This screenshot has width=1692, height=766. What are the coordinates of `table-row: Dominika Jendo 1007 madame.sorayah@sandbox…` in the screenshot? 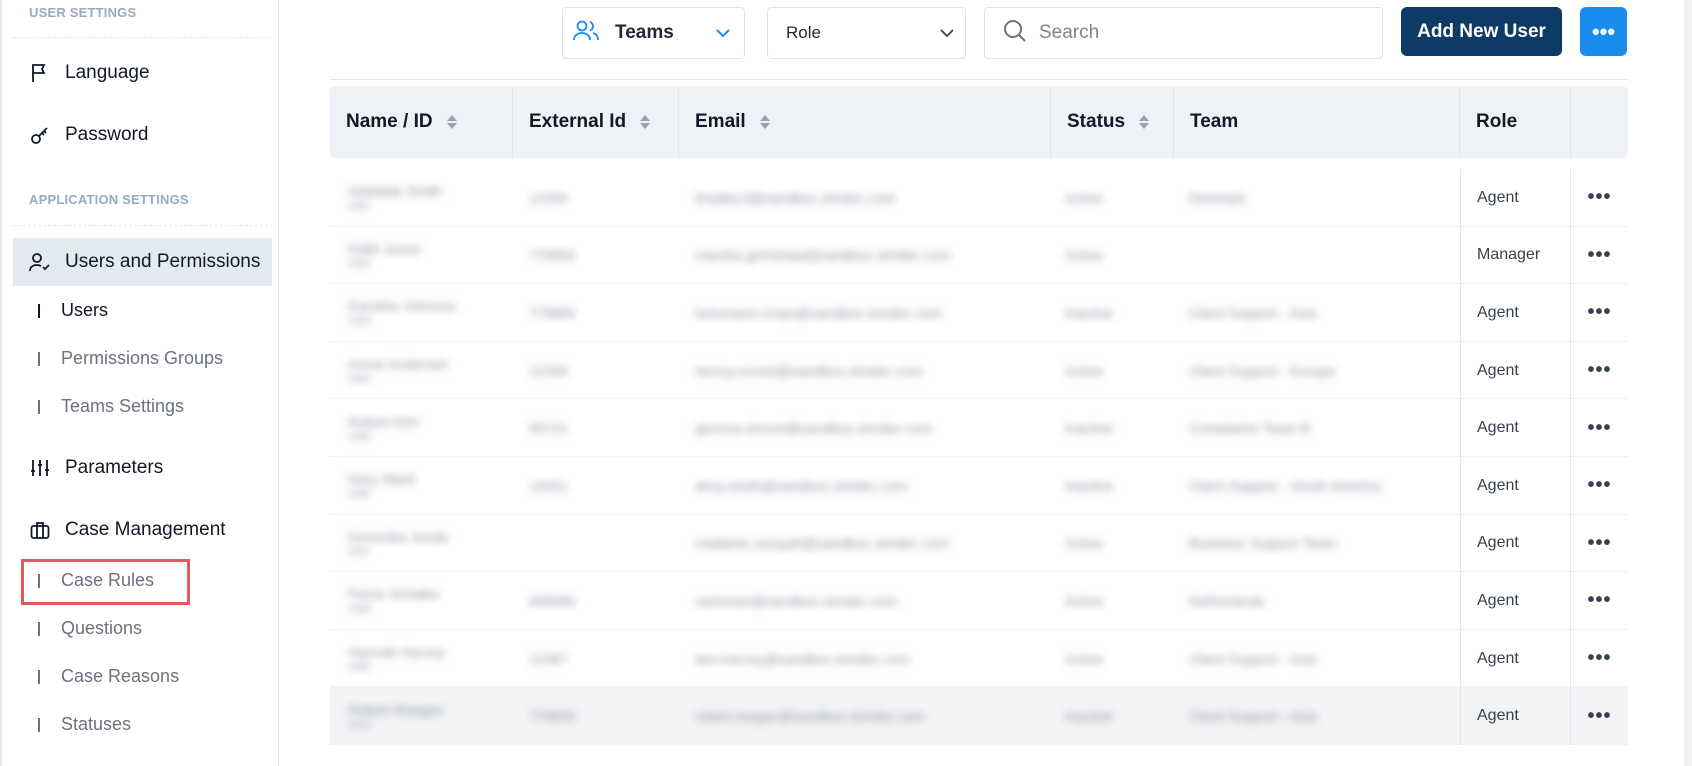 It's located at (979, 543).